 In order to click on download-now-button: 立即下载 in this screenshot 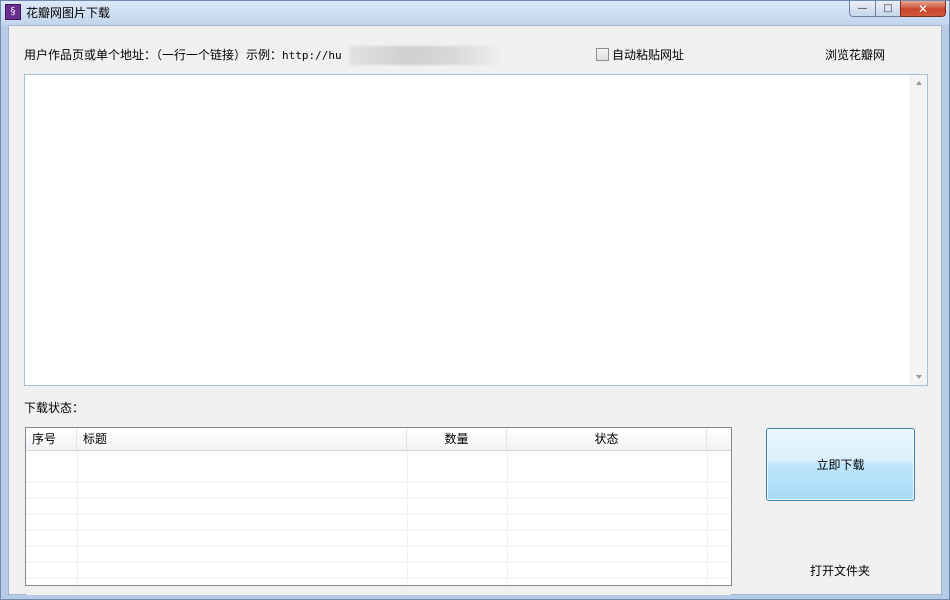, I will do `click(840, 464)`.